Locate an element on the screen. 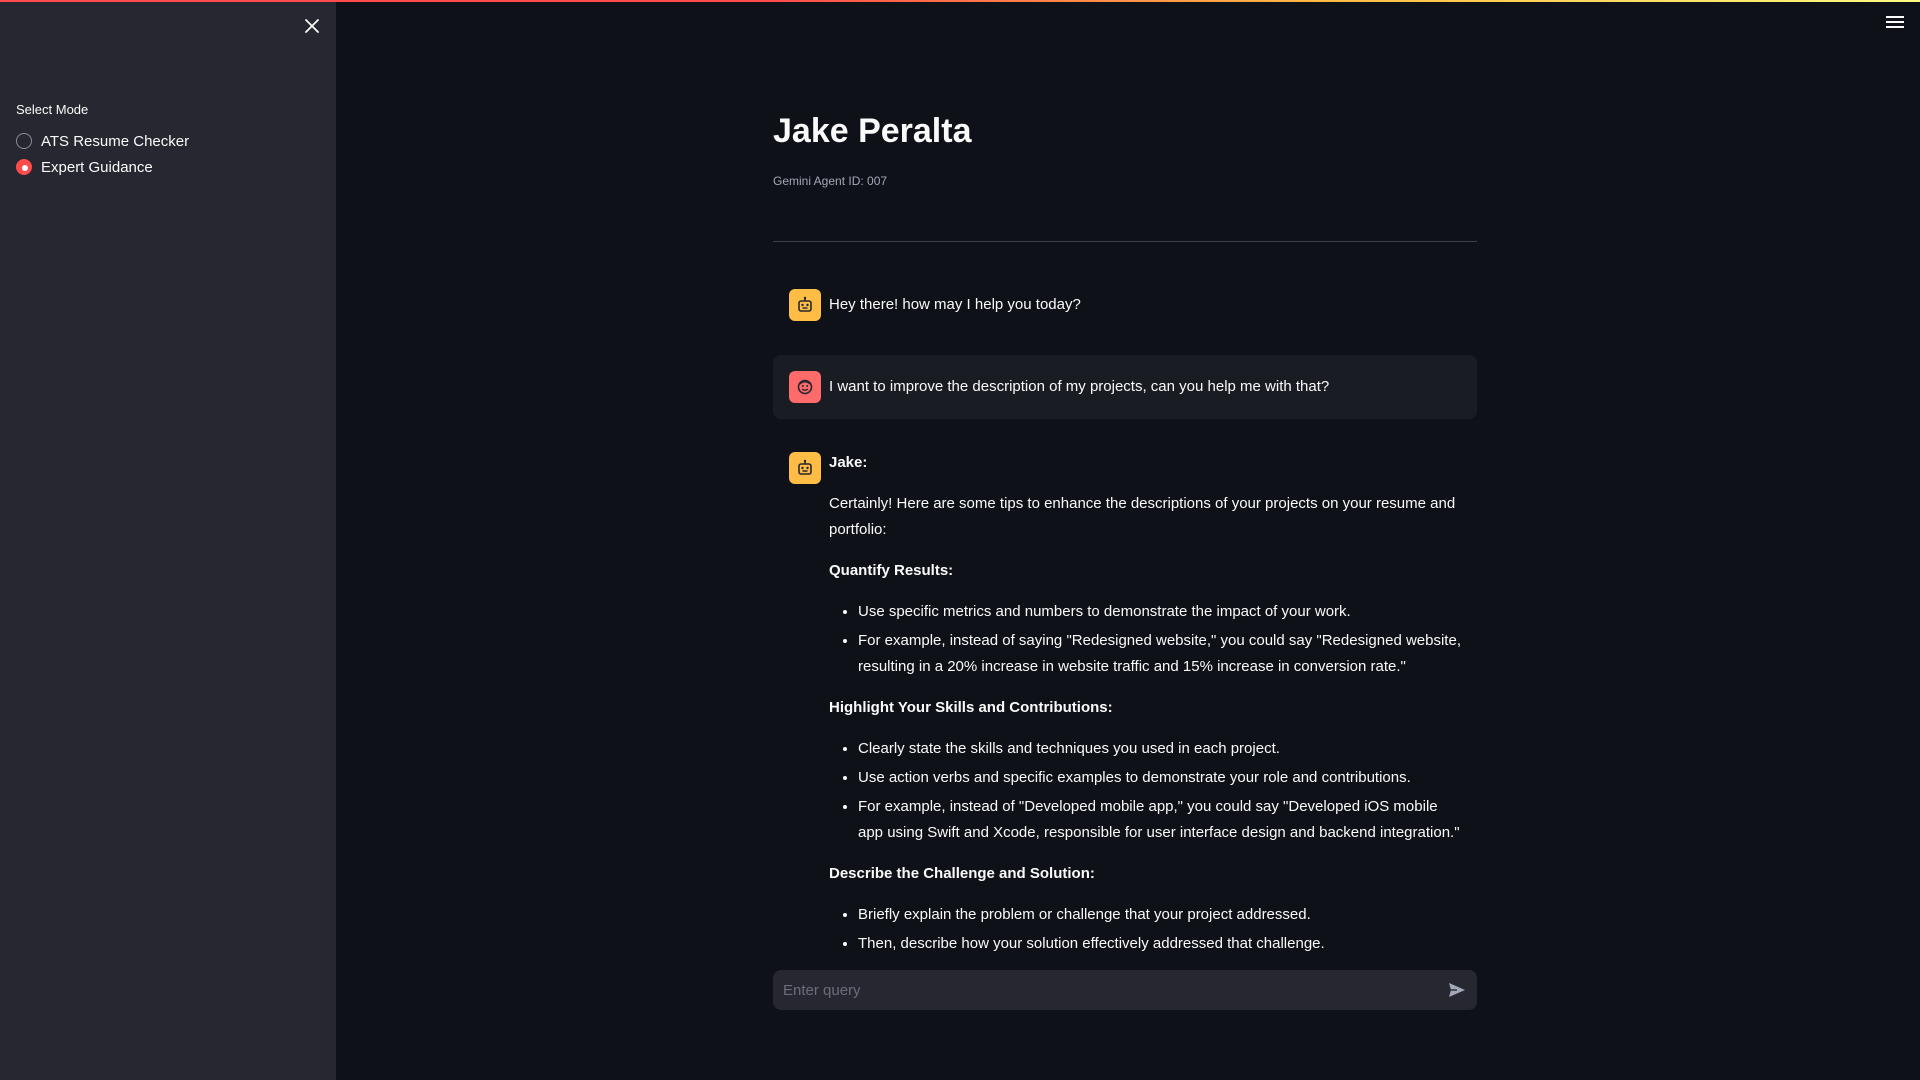 This screenshot has width=1920, height=1080. mode-radio-group: ATS Resume Checker Expert Guidance is located at coordinates (102, 154).